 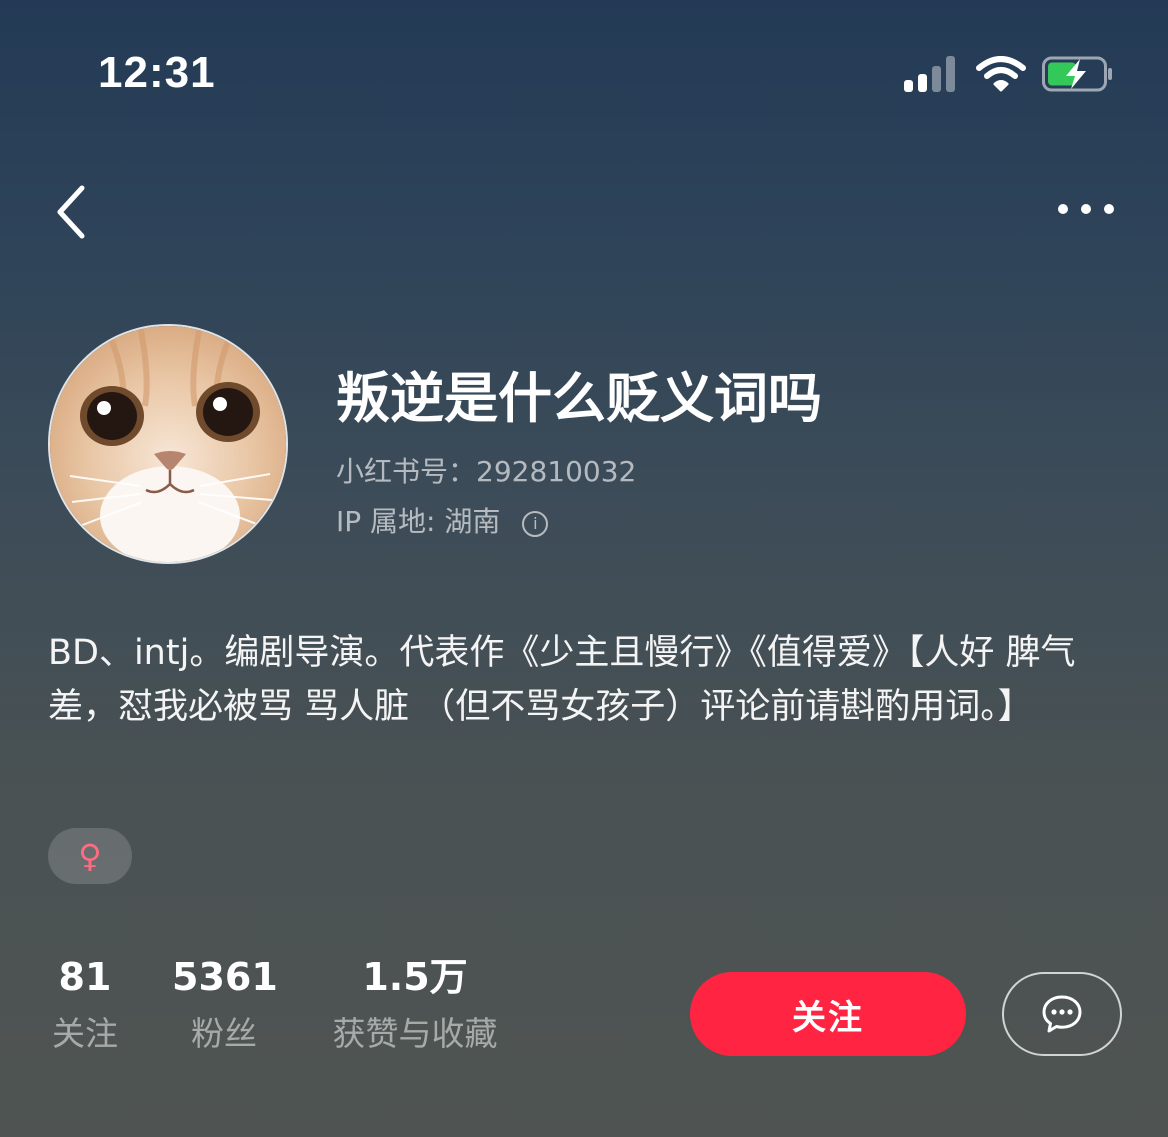 What do you see at coordinates (225, 977) in the screenshot?
I see `stat-followers-value: 5361` at bounding box center [225, 977].